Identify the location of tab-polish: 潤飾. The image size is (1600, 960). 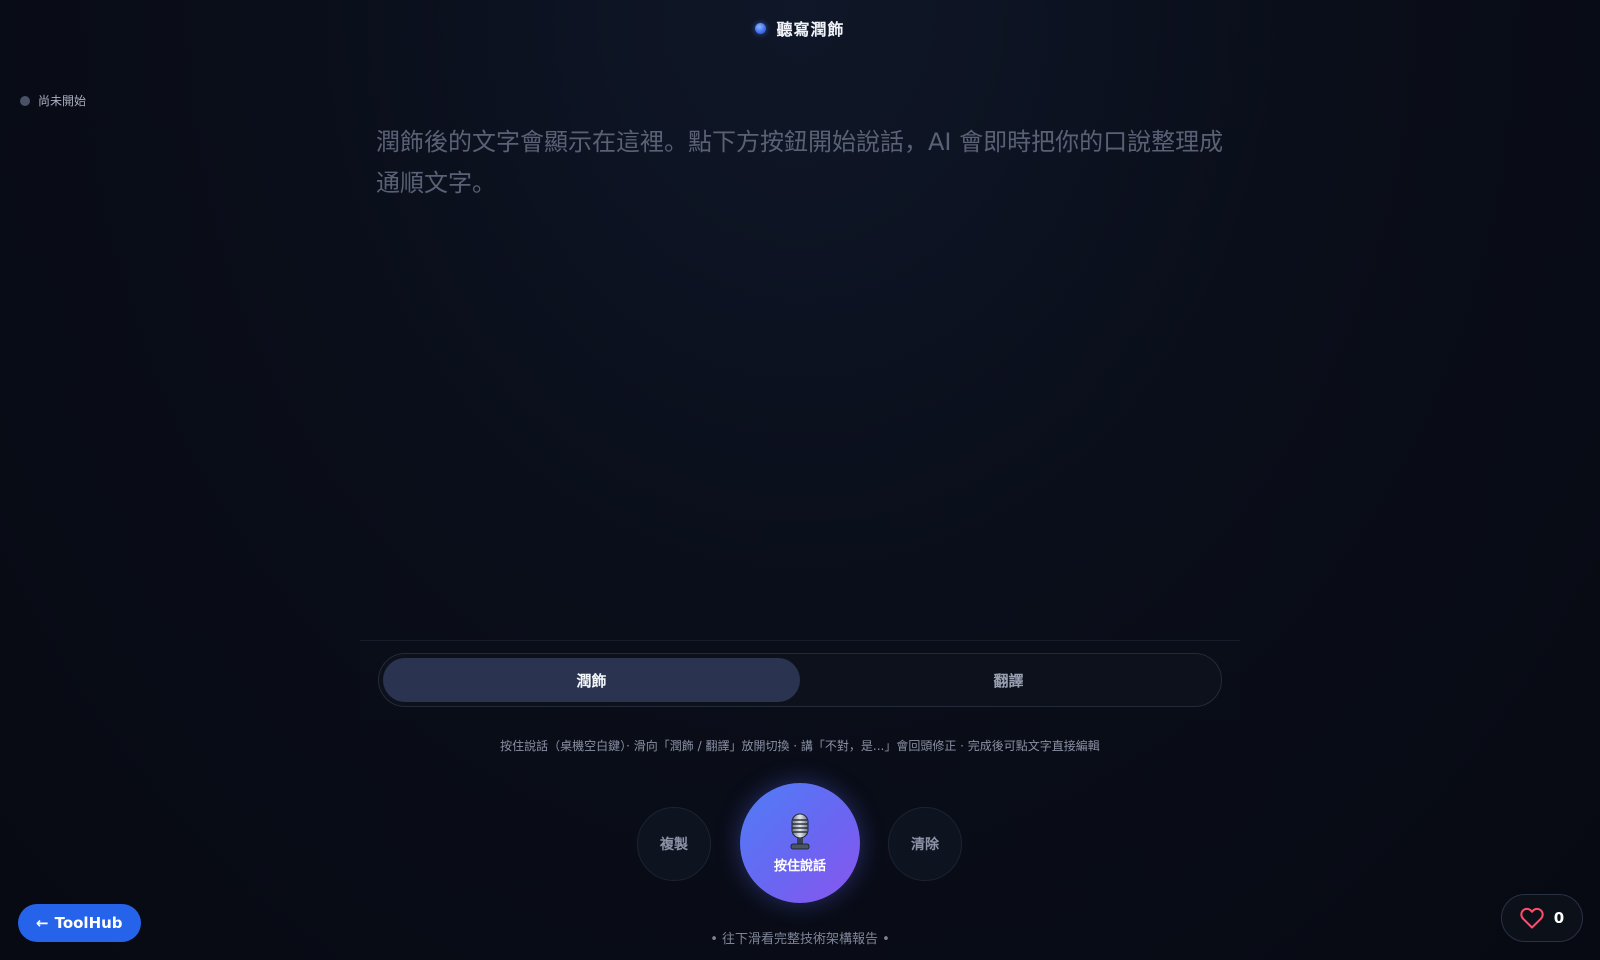
(591, 680).